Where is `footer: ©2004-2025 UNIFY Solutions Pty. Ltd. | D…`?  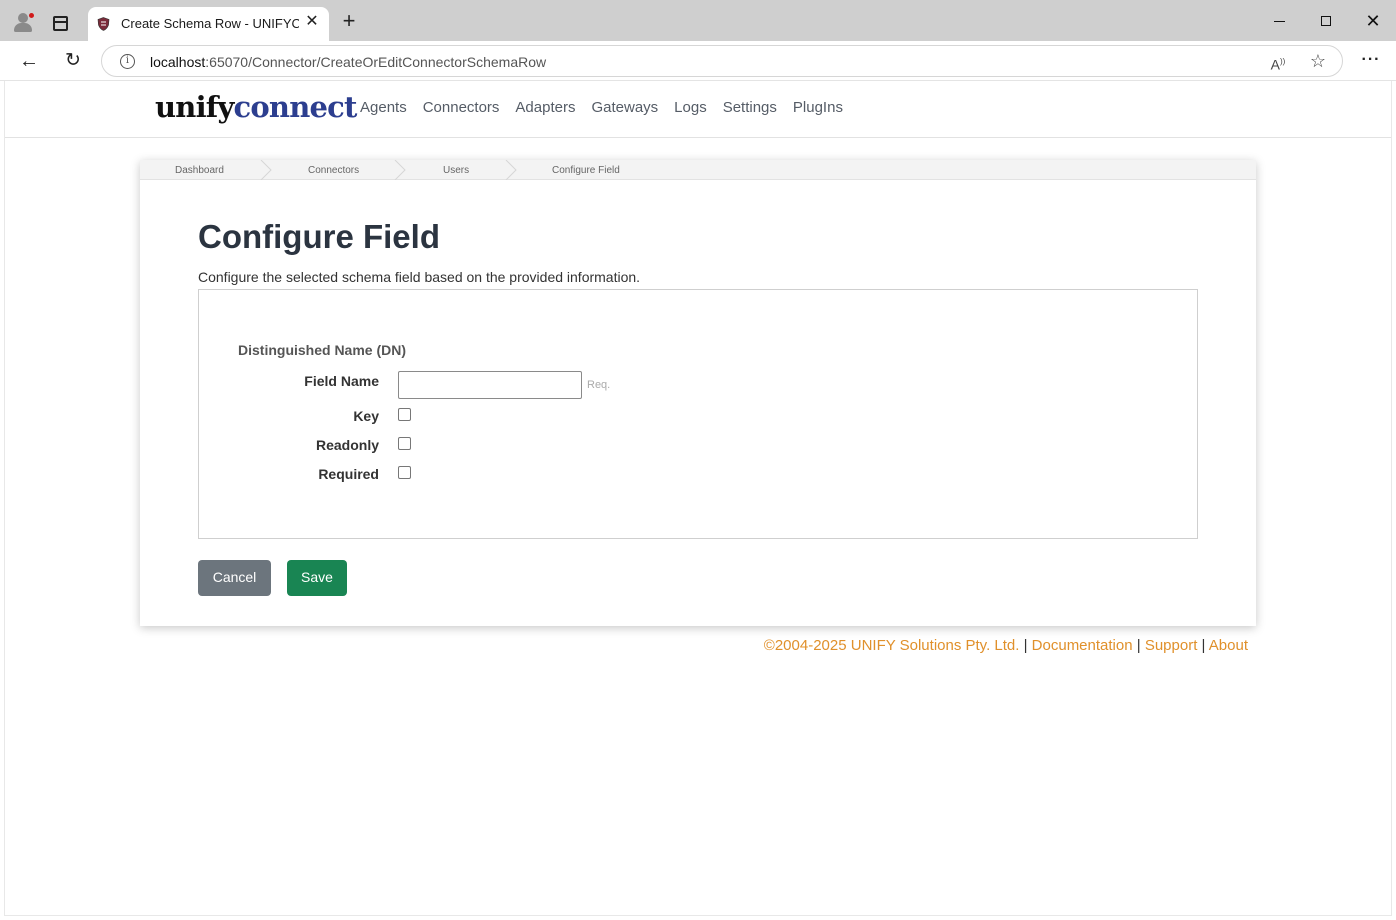
footer: ©2004-2025 UNIFY Solutions Pty. Ltd. | D… is located at coordinates (1006, 645).